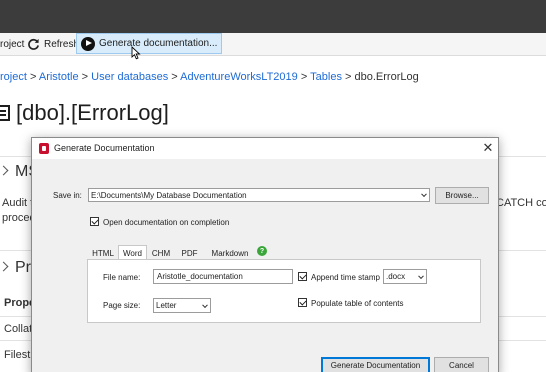 The image size is (546, 372). I want to click on breadcrumb-item-current: dbo.ErrorLog, so click(386, 77).